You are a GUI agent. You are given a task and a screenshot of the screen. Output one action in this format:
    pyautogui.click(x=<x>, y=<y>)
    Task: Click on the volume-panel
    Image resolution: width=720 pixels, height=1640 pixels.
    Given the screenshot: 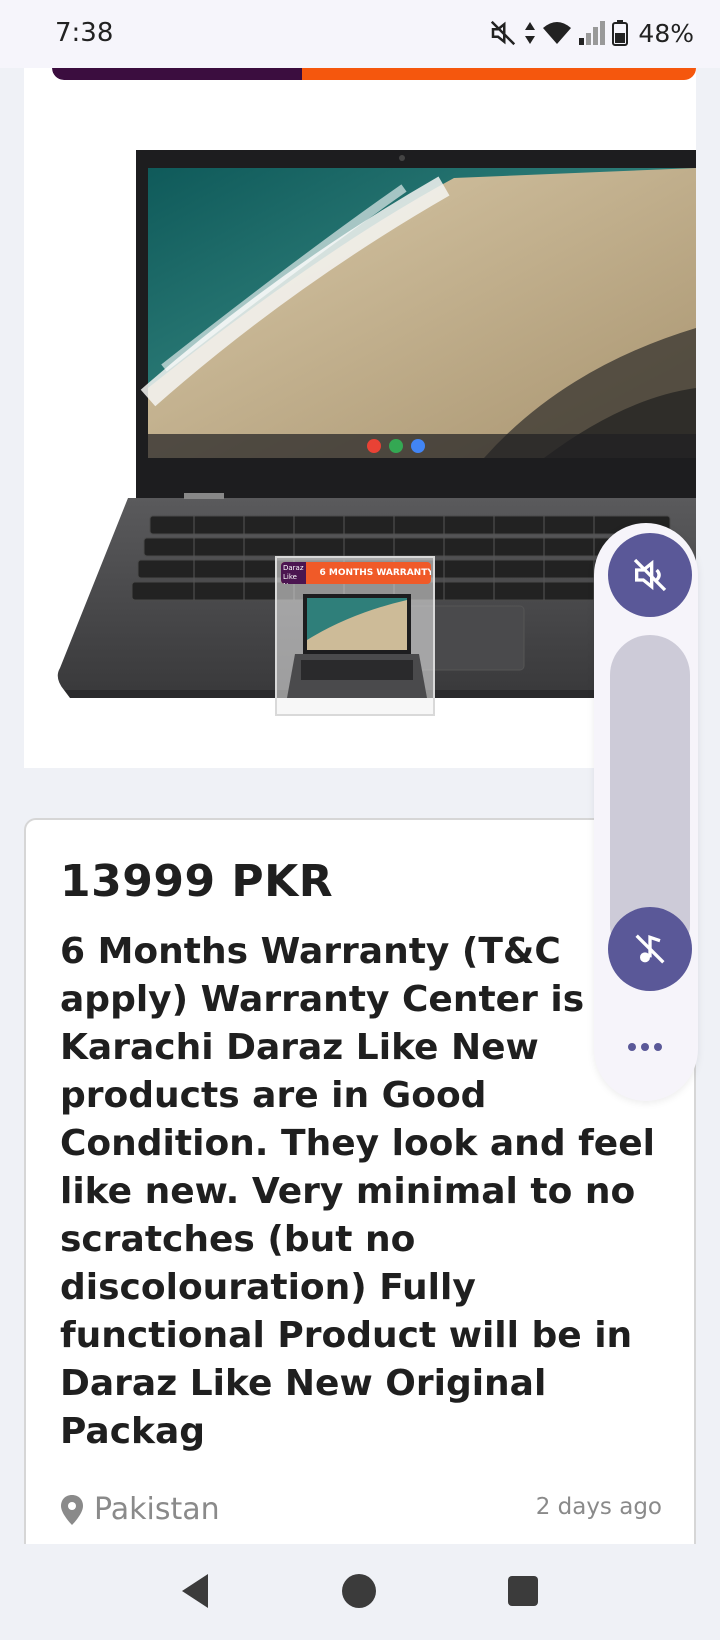 What is the action you would take?
    pyautogui.click(x=646, y=812)
    